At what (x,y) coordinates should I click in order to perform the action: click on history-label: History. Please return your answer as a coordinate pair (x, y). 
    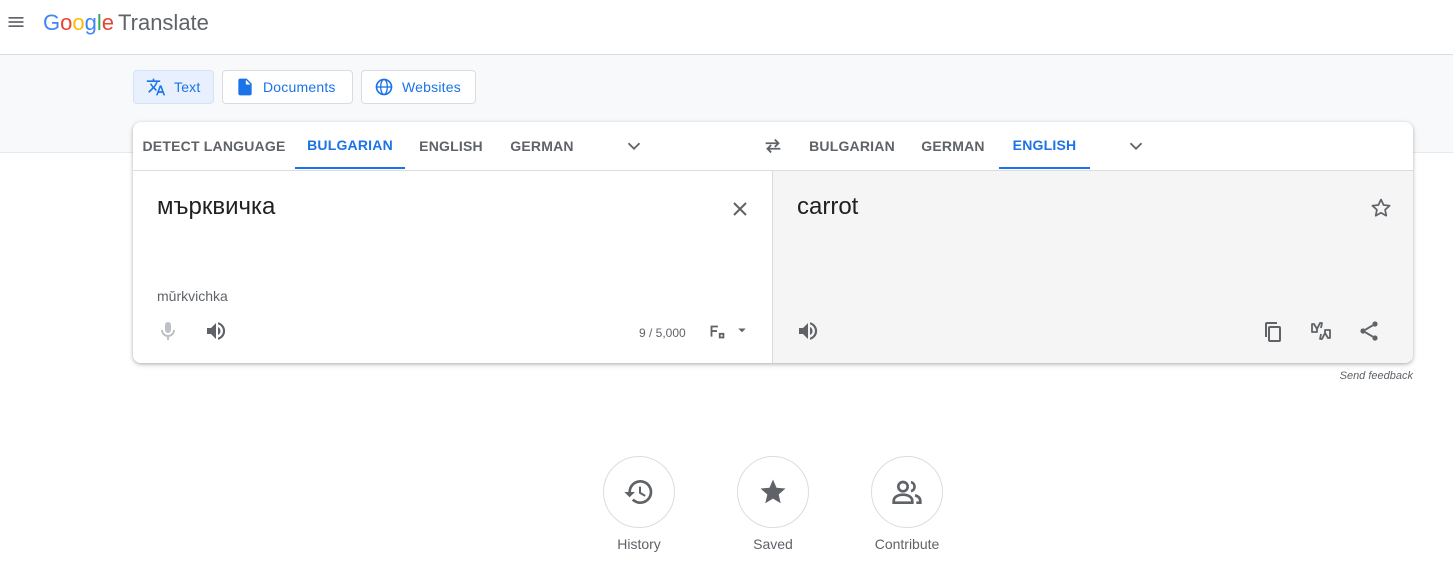
    Looking at the image, I should click on (639, 544).